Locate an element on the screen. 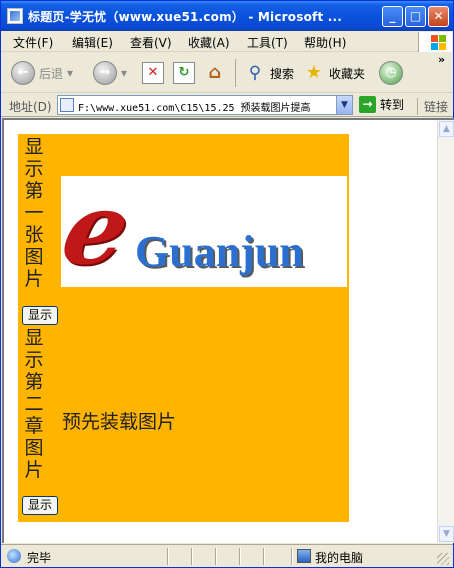 Image resolution: width=454 pixels, height=568 pixels. toolbar-more-icon: » is located at coordinates (441, 59).